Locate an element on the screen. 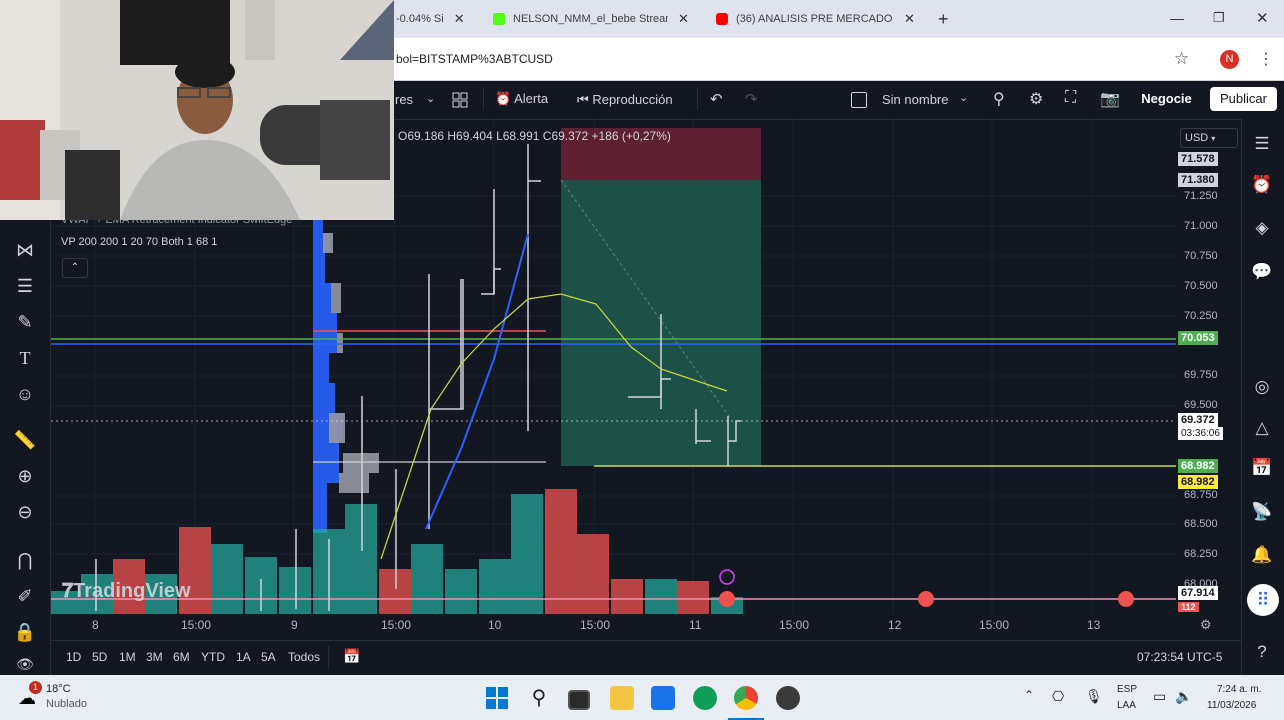 The height and width of the screenshot is (720, 1284). weather-badge: 1 is located at coordinates (35, 687).